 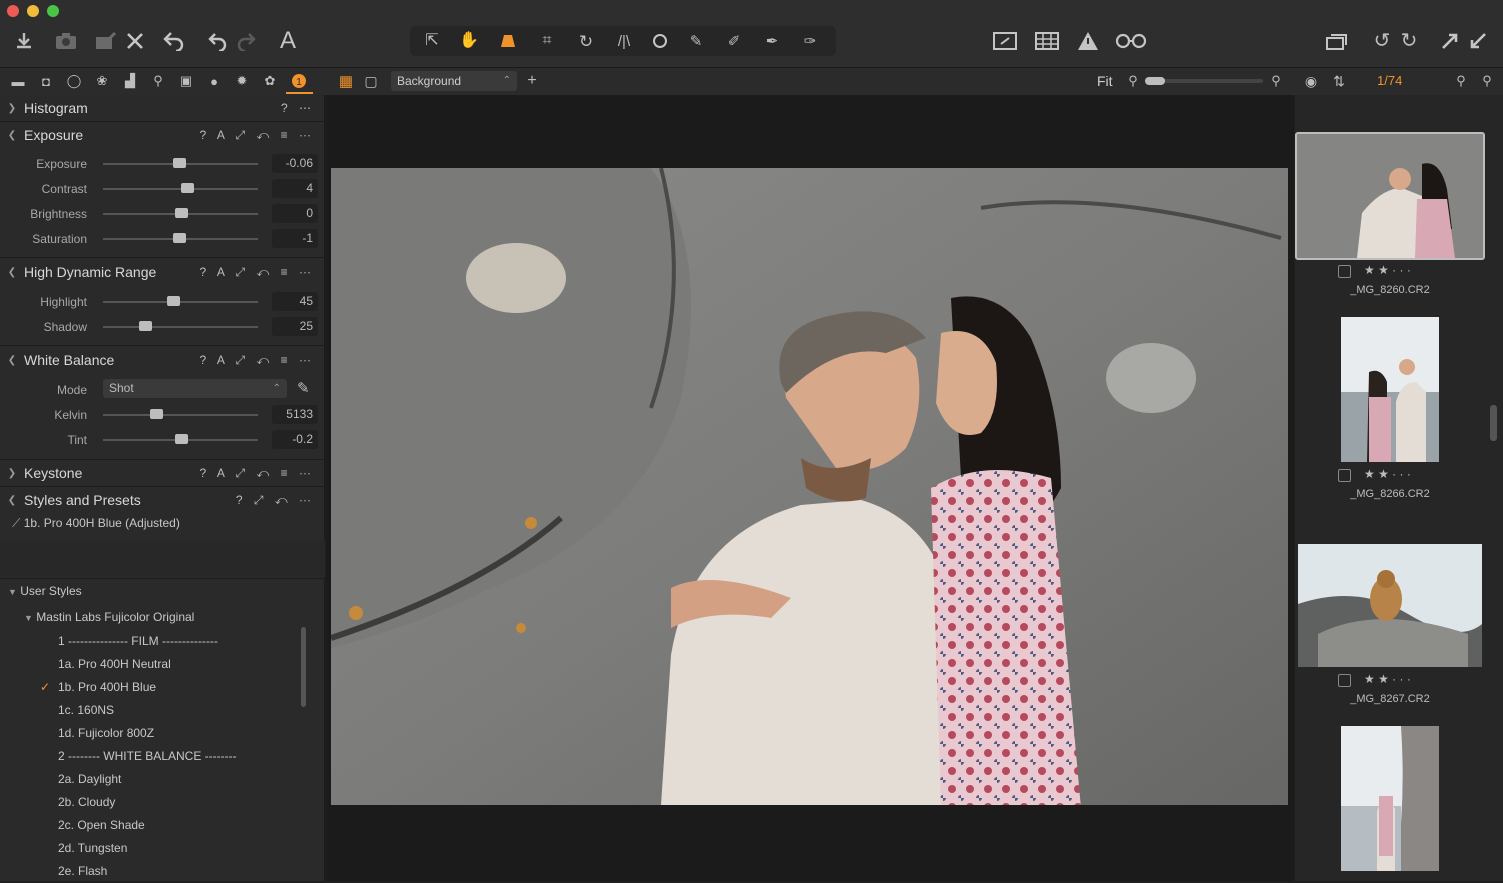 What do you see at coordinates (158, 81) in the screenshot?
I see `details-tab-icon: ⚲` at bounding box center [158, 81].